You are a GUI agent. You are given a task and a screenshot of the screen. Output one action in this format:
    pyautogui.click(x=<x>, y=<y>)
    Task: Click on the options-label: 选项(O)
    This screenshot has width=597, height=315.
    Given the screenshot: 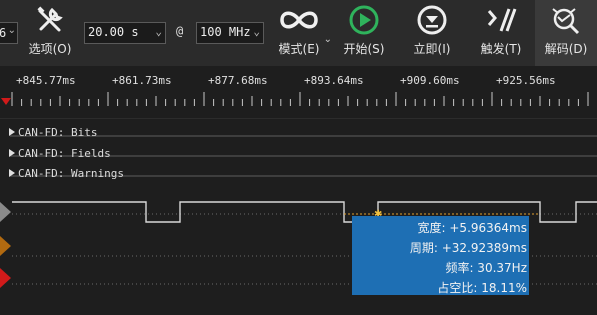 What is the action you would take?
    pyautogui.click(x=50, y=49)
    